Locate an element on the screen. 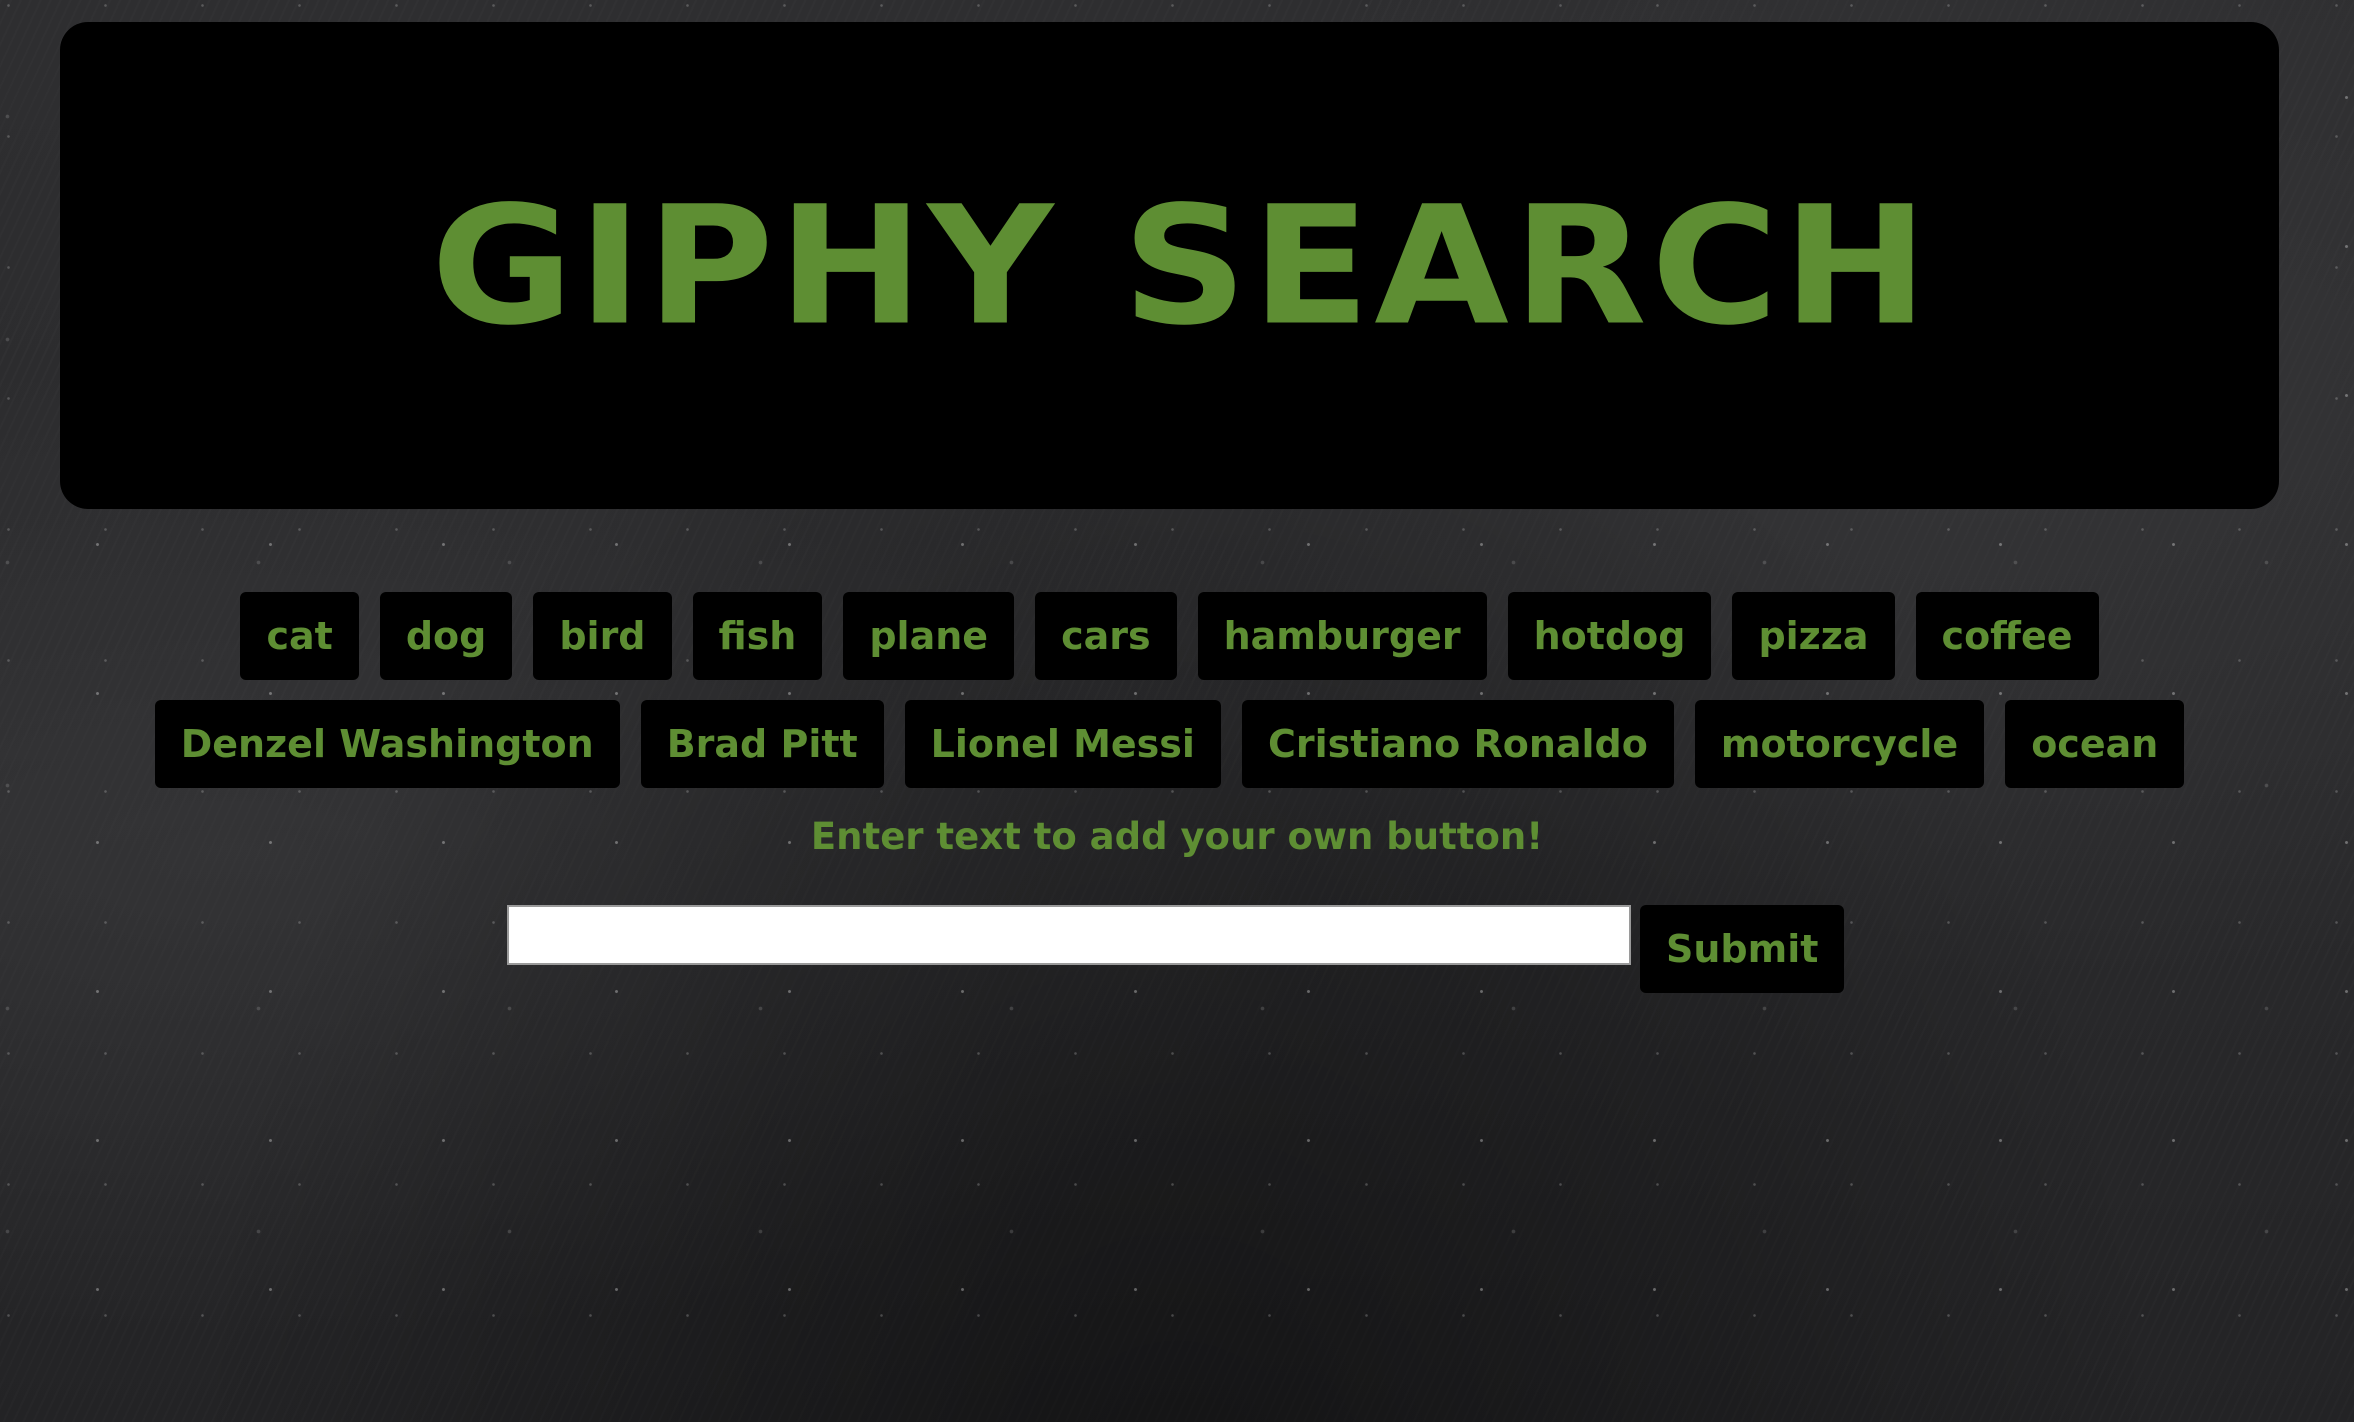 The height and width of the screenshot is (1422, 2354). topic-button-coffee: coffee is located at coordinates (2007, 636).